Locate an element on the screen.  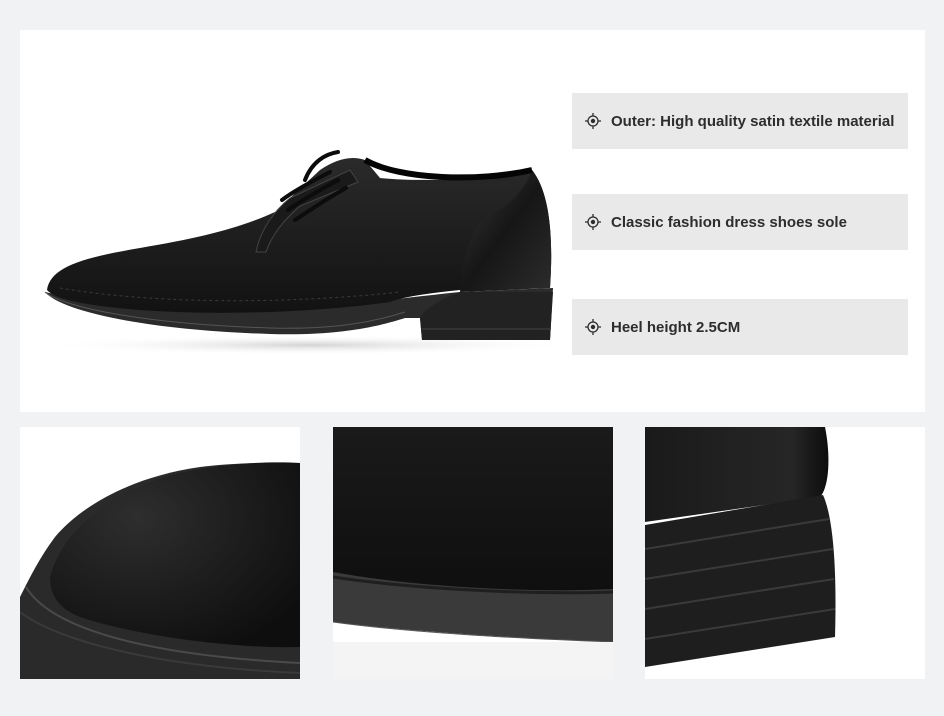
detail-image-fabric is located at coordinates (473, 553).